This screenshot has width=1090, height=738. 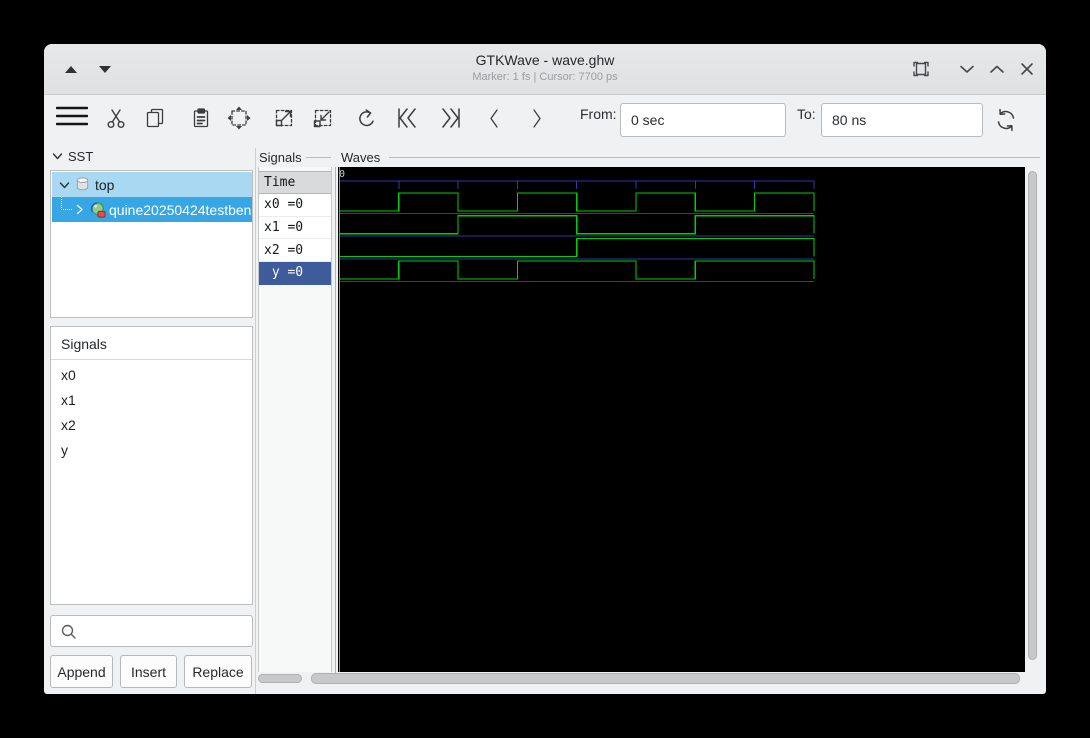 I want to click on zoom-in-icon, so click(x=284, y=118).